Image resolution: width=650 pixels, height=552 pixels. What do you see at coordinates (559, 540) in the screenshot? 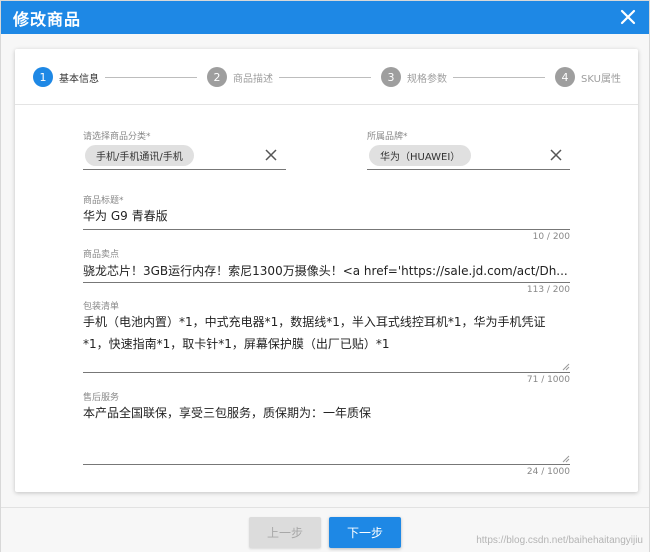
I see `watermark: https://blog.csdn.net/baihehaitangyijiu` at bounding box center [559, 540].